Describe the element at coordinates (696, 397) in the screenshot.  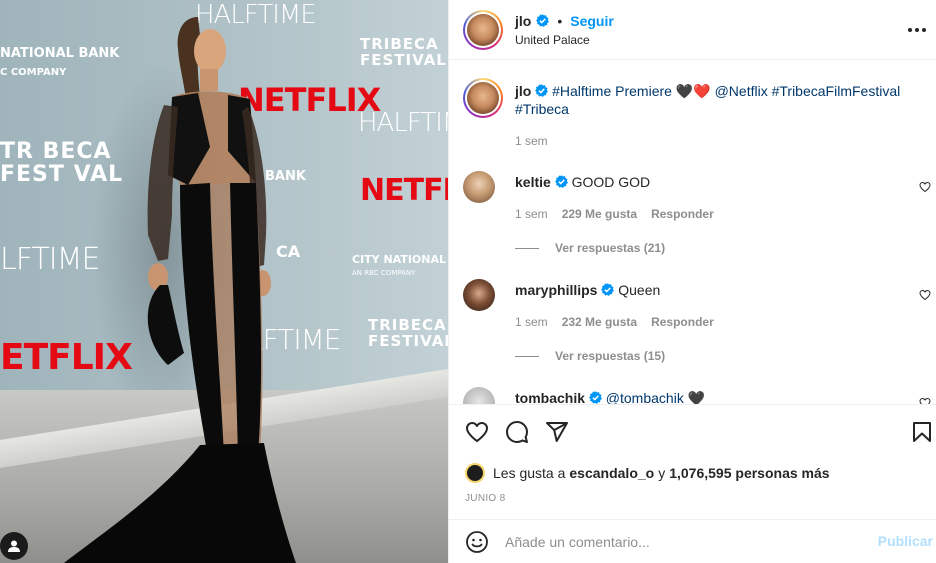
I see `comment-emoji: 🖤` at that location.